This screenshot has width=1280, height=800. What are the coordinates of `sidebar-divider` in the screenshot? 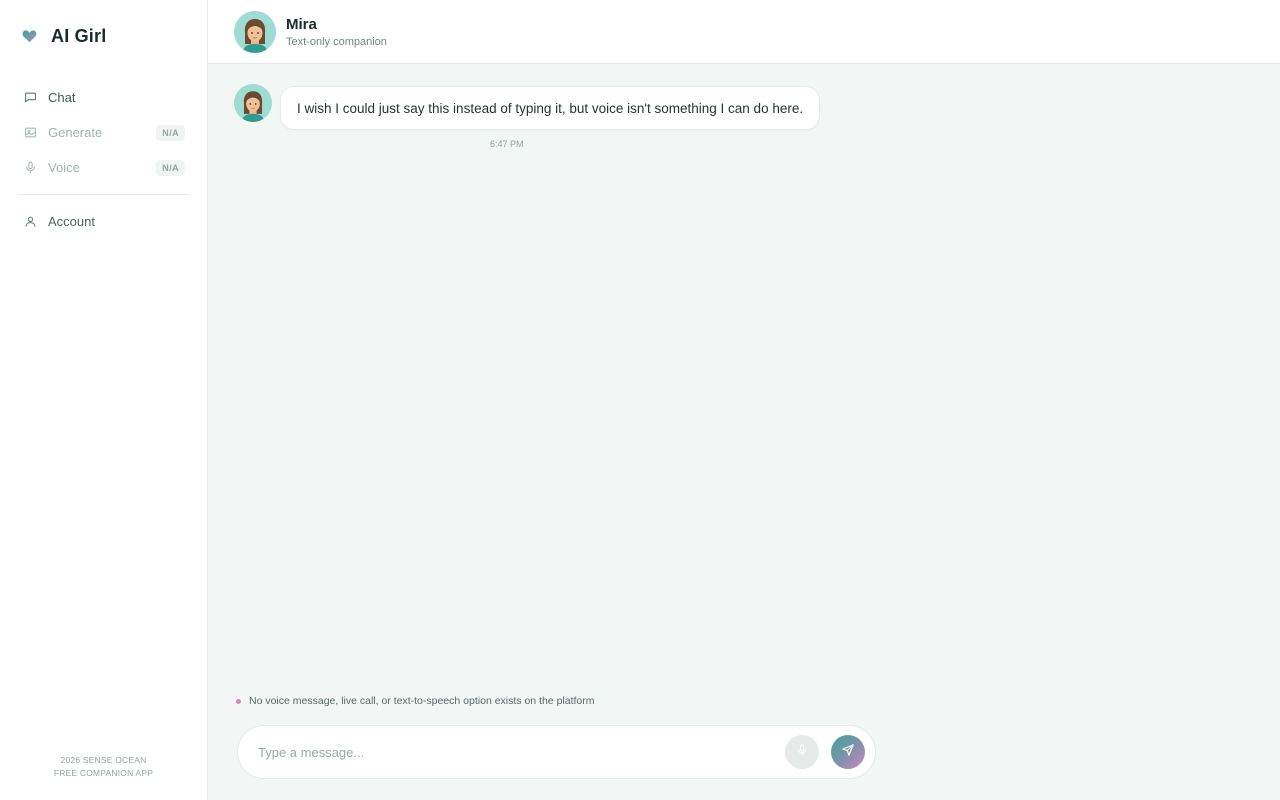 It's located at (103, 194).